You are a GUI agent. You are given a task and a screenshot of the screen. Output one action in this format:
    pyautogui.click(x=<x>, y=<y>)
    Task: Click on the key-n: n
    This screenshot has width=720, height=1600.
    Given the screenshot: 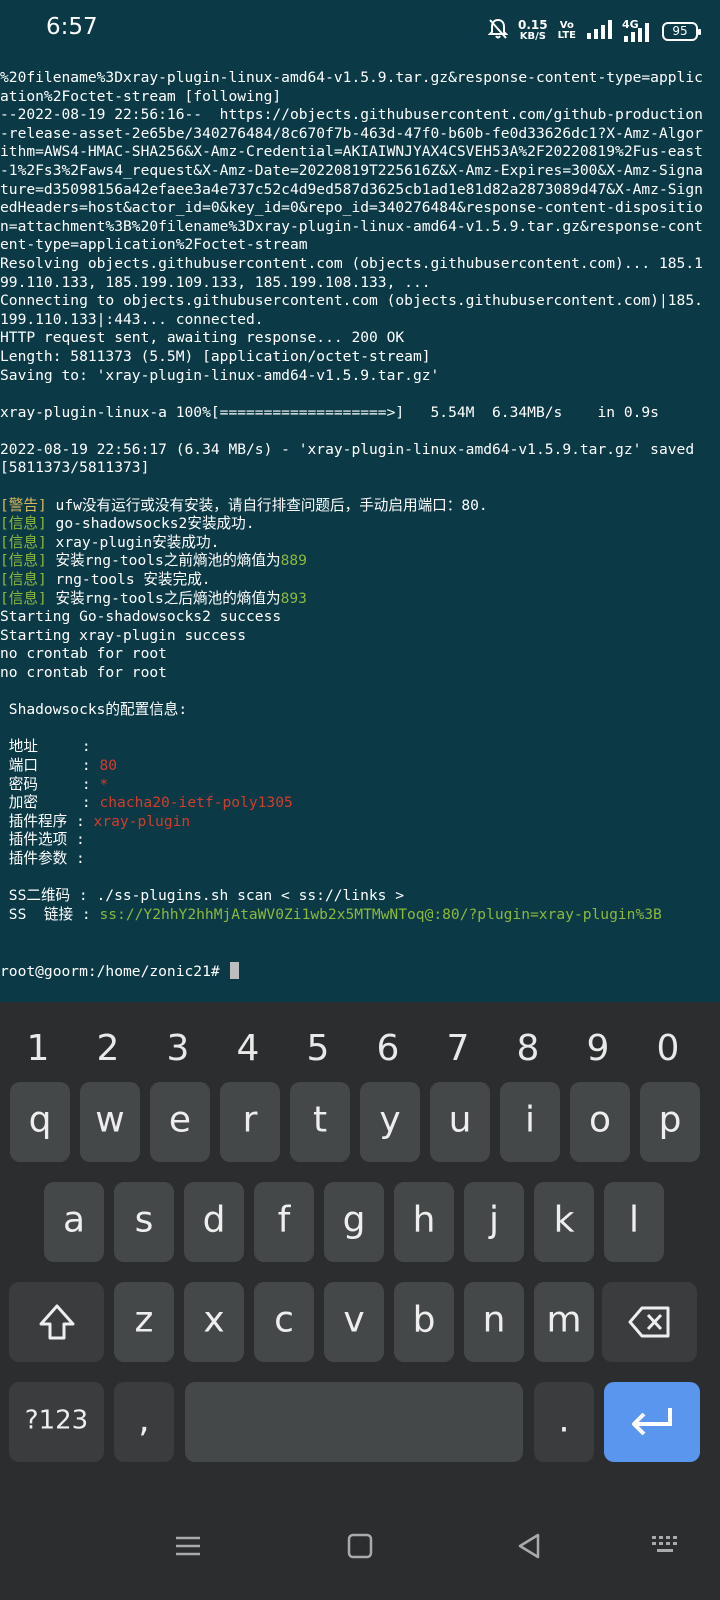 What is the action you would take?
    pyautogui.click(x=494, y=1322)
    